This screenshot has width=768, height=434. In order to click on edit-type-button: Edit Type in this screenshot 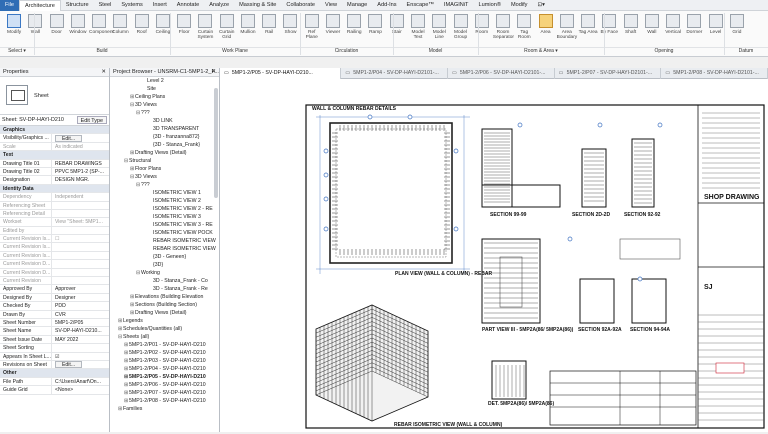, I will do `click(91, 120)`.